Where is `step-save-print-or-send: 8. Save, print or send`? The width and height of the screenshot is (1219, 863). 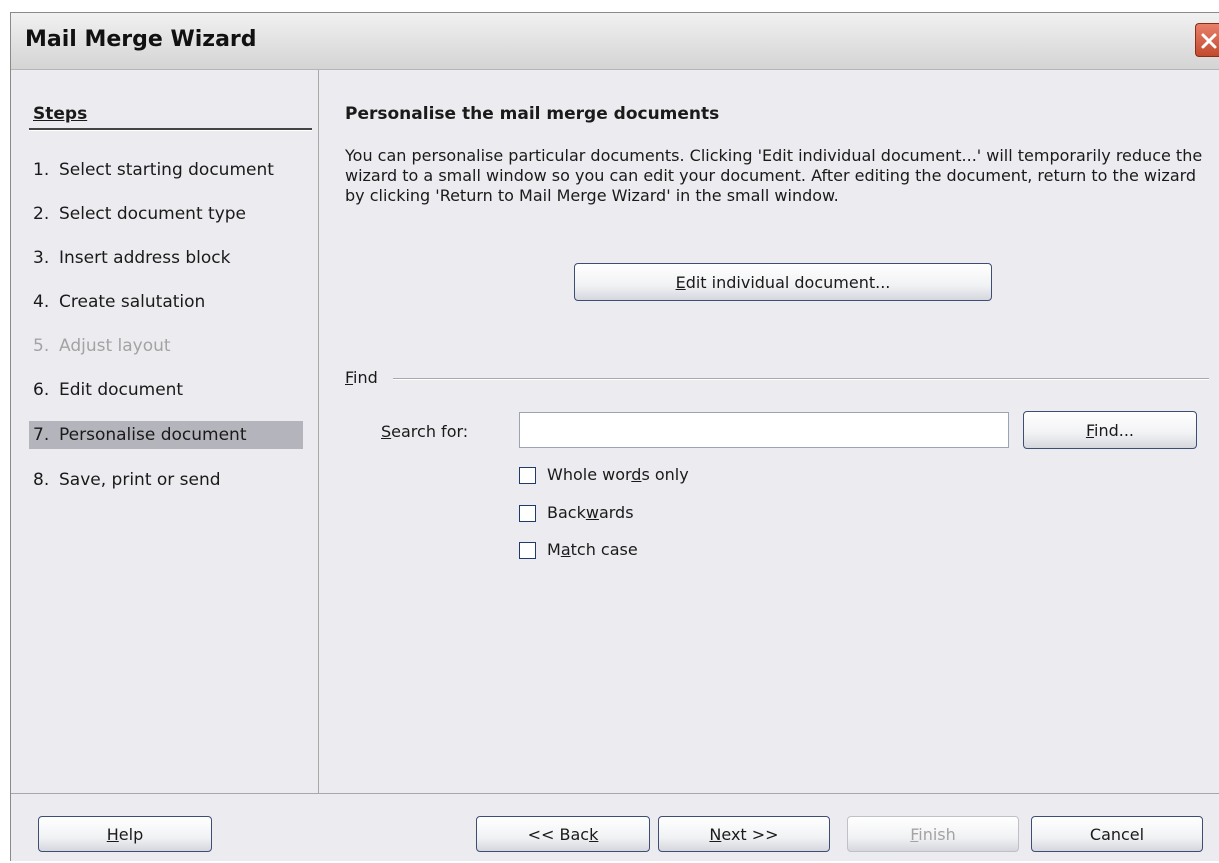
step-save-print-or-send: 8. Save, print or send is located at coordinates (166, 480).